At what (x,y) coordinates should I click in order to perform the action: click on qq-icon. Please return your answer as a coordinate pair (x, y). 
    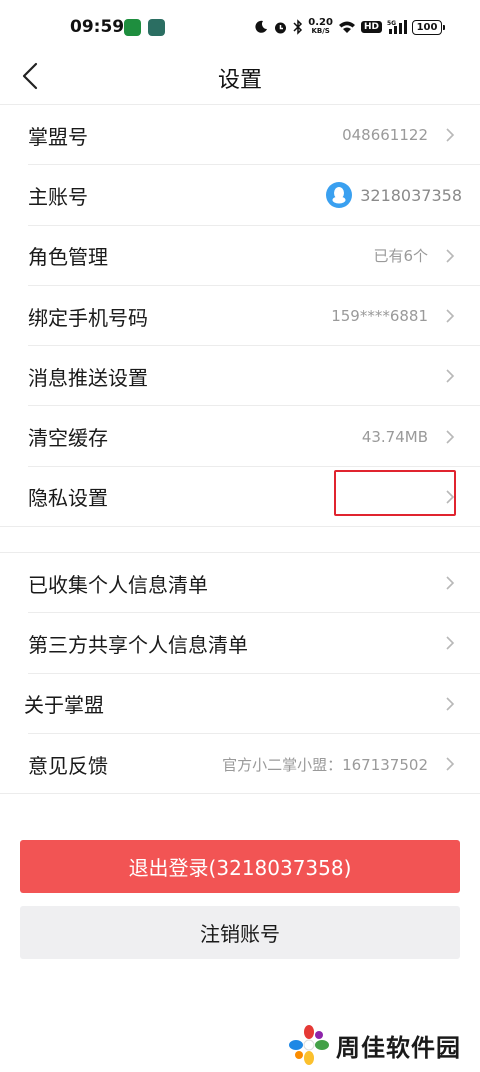
    Looking at the image, I should click on (339, 195).